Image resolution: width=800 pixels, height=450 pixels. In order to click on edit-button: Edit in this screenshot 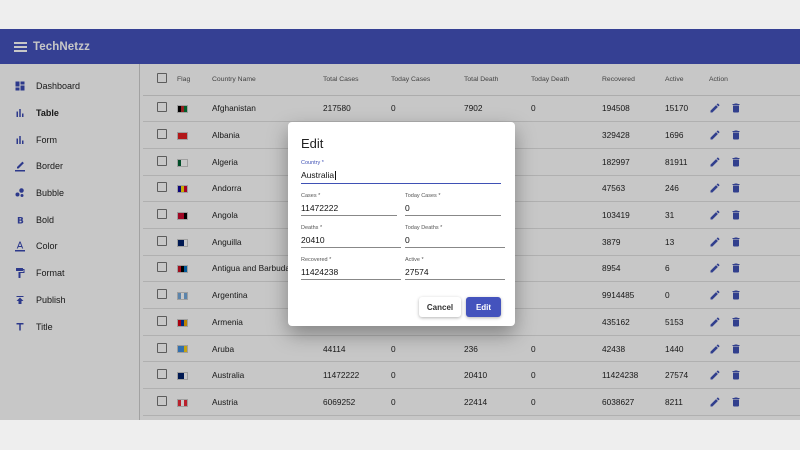, I will do `click(483, 307)`.